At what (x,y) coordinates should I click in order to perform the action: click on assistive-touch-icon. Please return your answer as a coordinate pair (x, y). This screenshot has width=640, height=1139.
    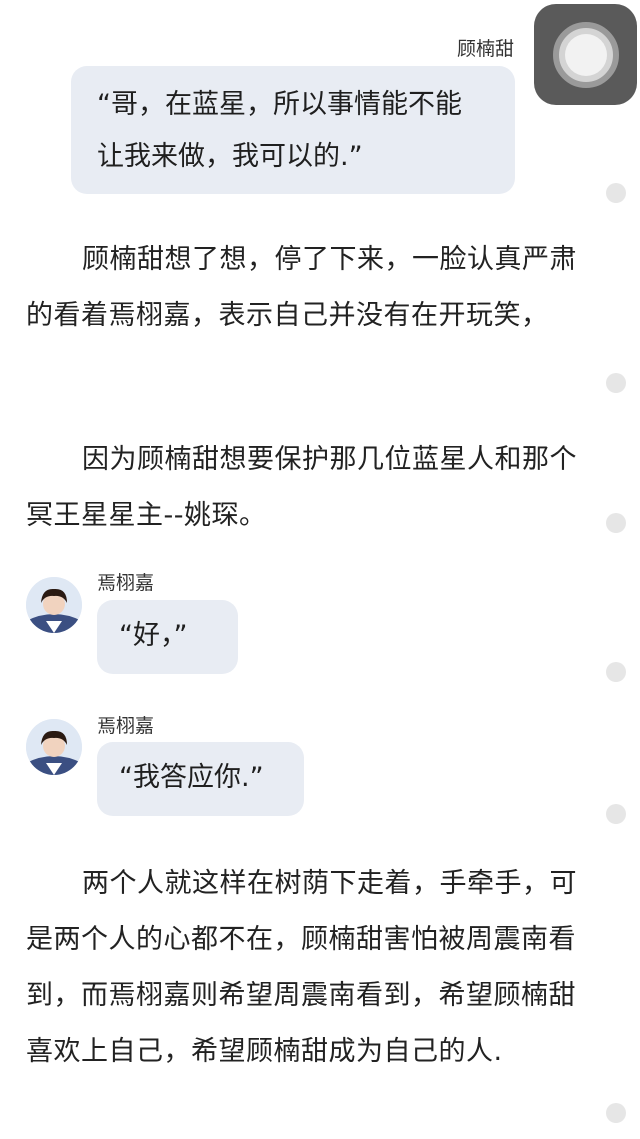
    Looking at the image, I should click on (585, 54).